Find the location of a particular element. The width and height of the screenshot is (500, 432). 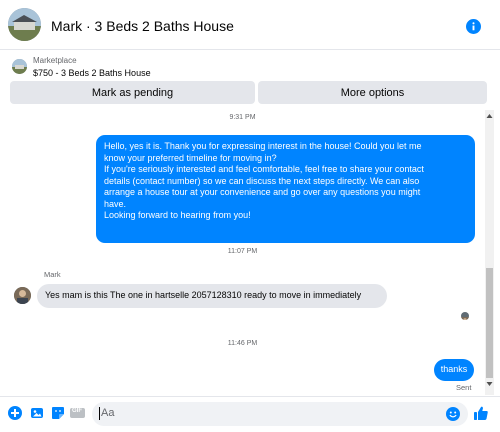

message-line: have. is located at coordinates (115, 203).